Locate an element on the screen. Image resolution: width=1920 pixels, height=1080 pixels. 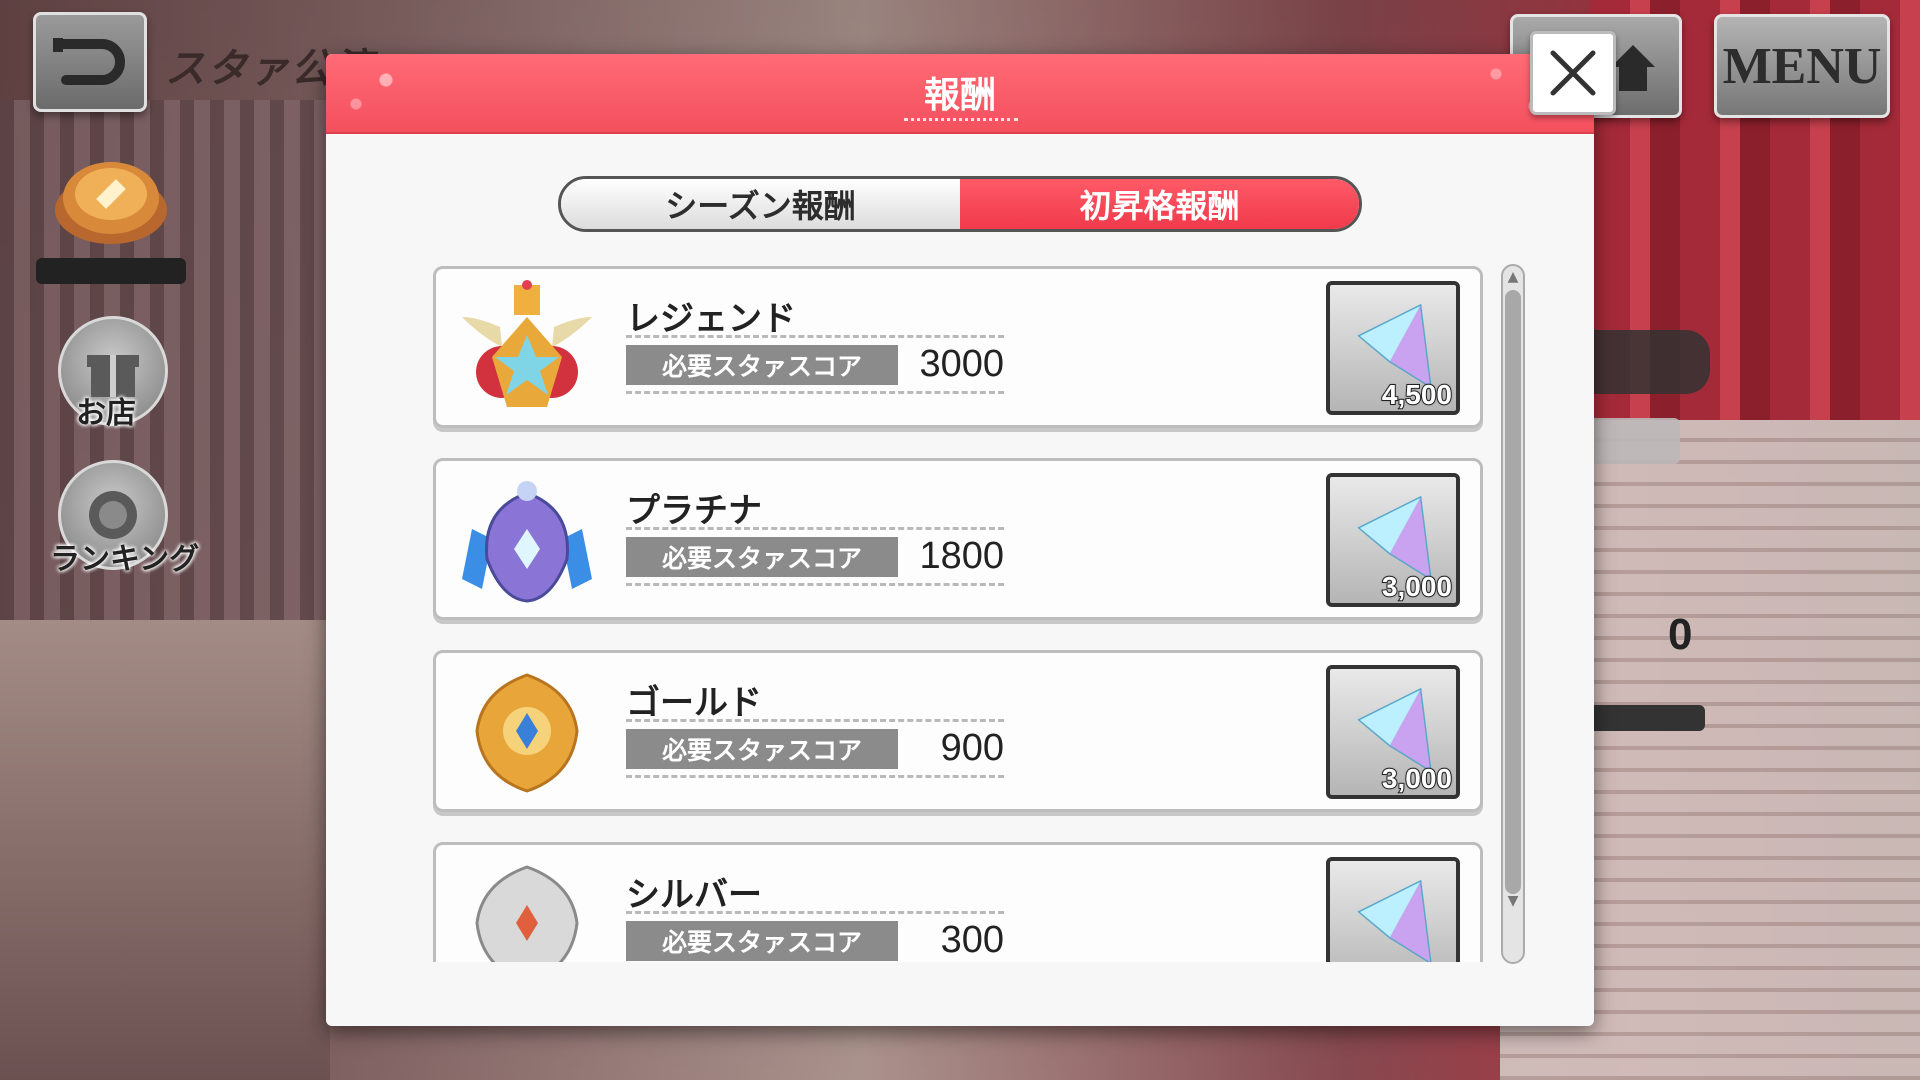
reward-row-platinum: プラチナ 必要スタァスコア 1800 3,000 is located at coordinates (958, 539).